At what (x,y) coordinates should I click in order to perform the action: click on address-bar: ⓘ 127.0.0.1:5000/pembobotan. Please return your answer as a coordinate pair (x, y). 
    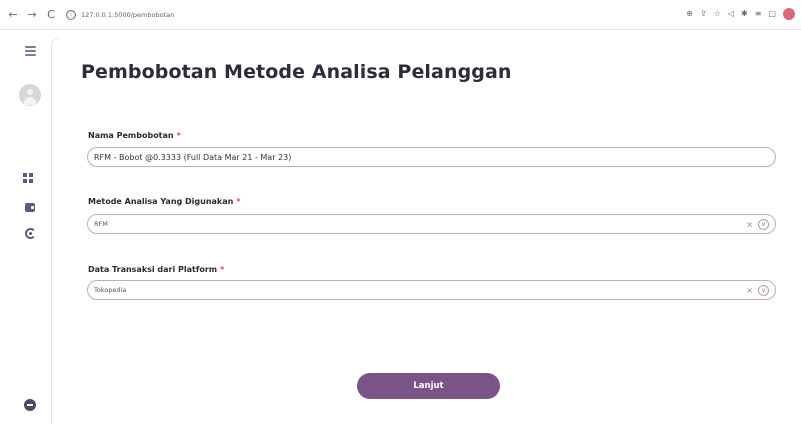
    Looking at the image, I should click on (120, 15).